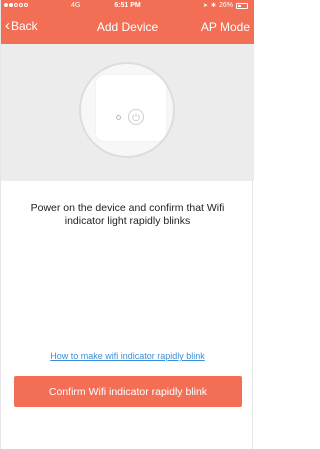 The image size is (320, 449). What do you see at coordinates (127, 6) in the screenshot?
I see `status-bar: 4G 6:51 PM ➤ ✱ 26%` at bounding box center [127, 6].